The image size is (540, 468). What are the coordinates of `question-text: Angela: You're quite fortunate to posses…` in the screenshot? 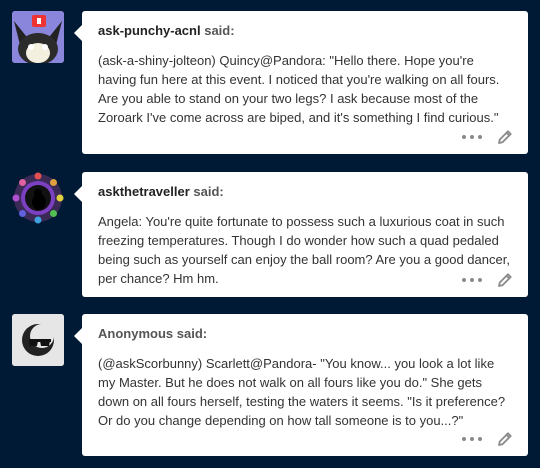 It's located at (304, 250).